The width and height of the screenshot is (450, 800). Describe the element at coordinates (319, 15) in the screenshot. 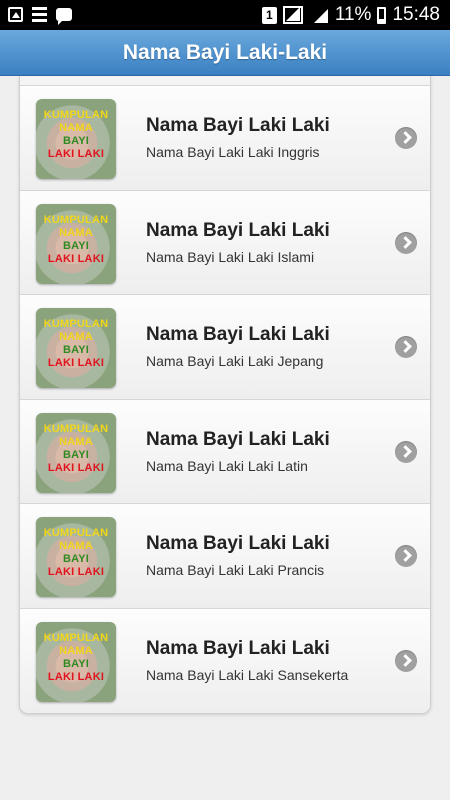

I see `signal-sim2-icon` at that location.